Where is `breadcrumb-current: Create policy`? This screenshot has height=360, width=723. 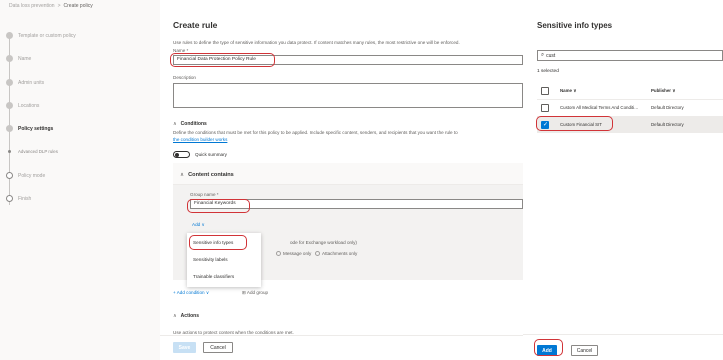 breadcrumb-current: Create policy is located at coordinates (78, 6).